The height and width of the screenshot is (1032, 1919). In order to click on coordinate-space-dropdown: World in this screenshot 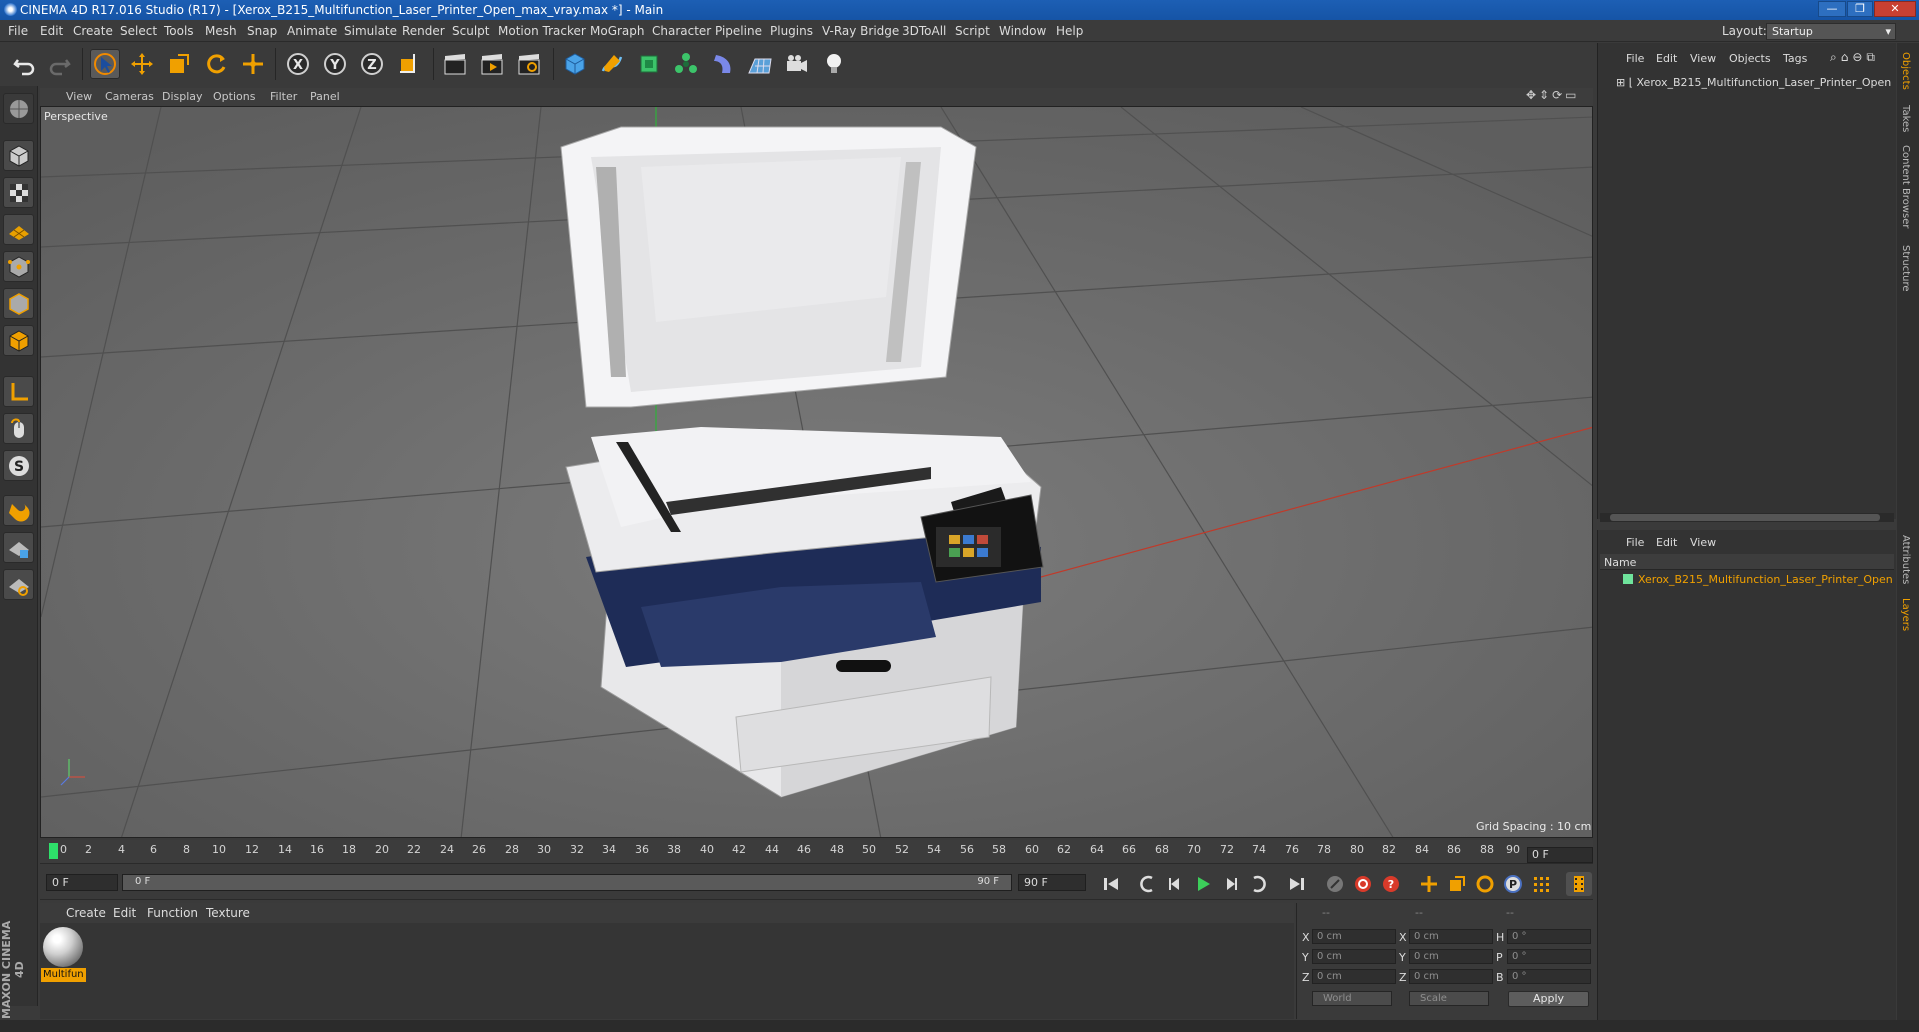, I will do `click(1352, 998)`.